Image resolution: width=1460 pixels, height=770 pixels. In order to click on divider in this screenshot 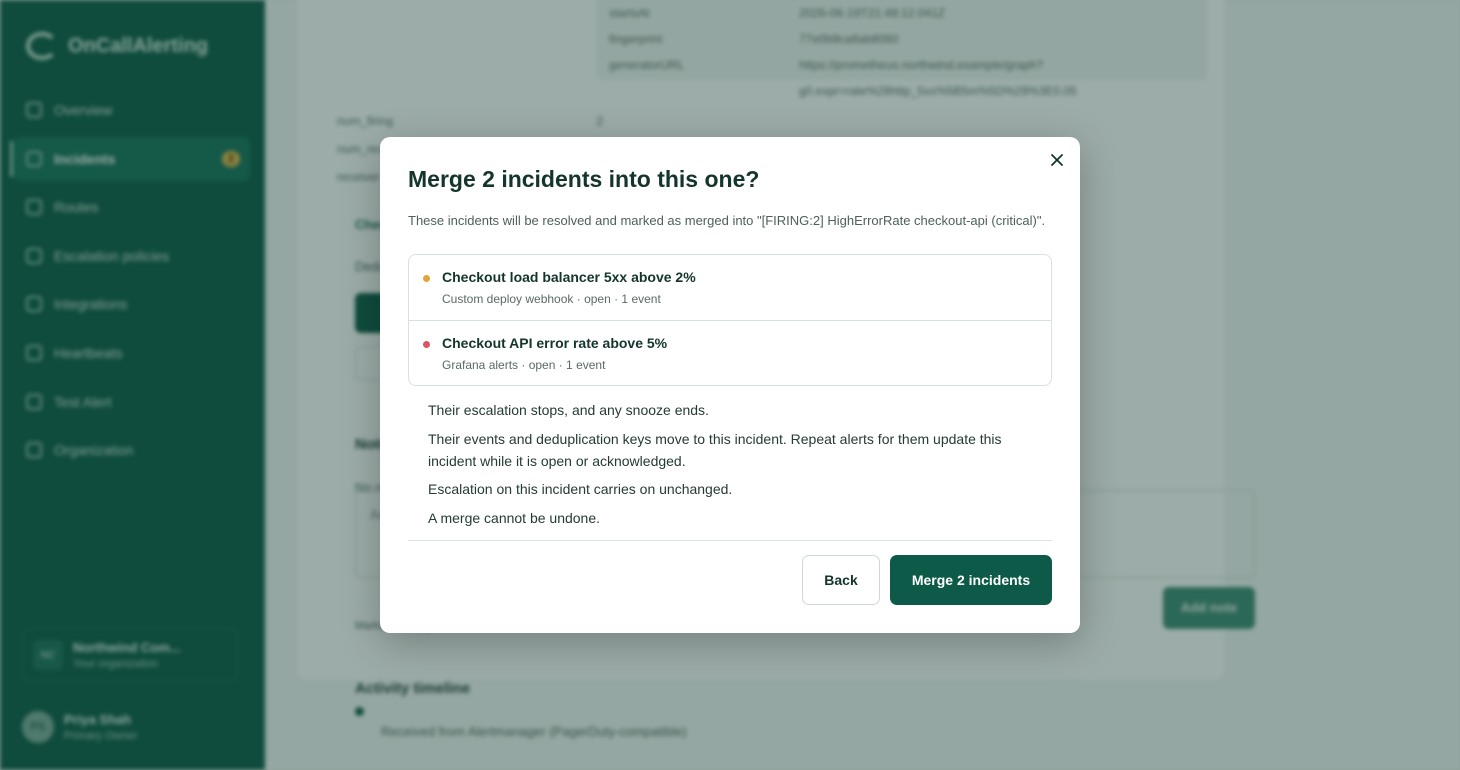, I will do `click(730, 540)`.